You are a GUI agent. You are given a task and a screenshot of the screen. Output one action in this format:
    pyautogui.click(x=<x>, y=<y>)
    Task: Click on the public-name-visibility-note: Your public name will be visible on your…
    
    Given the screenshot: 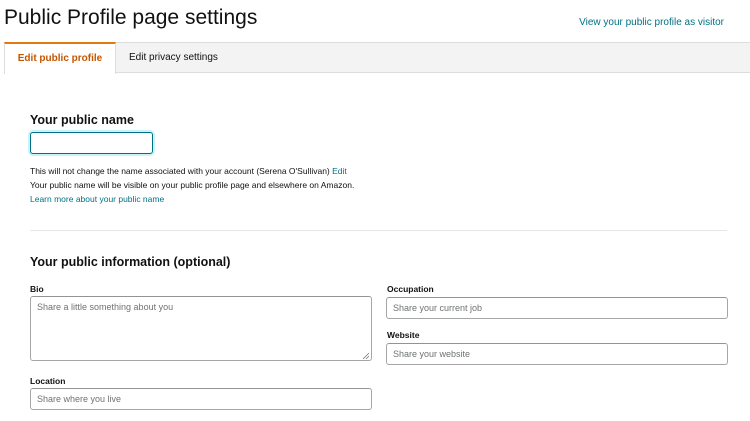 What is the action you would take?
    pyautogui.click(x=192, y=185)
    